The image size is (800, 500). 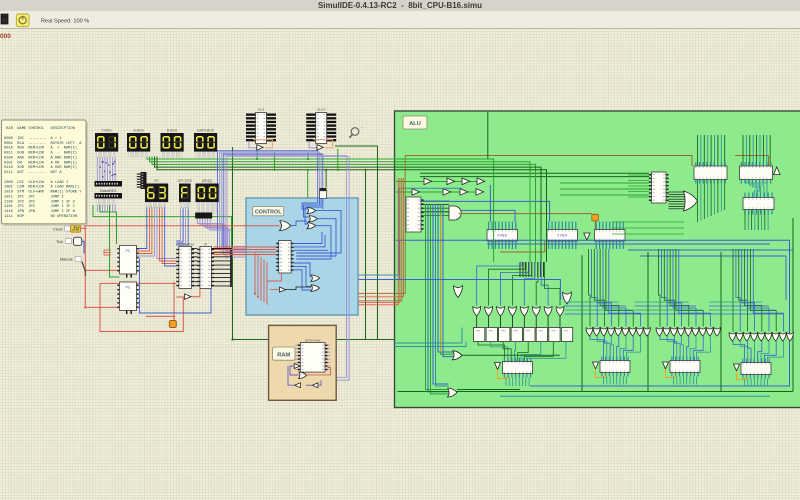 What do you see at coordinates (40, 153) in the screenshot?
I see `svg-text:0011 SUB REM+LDR A - RAM: 0011 SUB REM+LDR A - RAM(I)` at bounding box center [40, 153].